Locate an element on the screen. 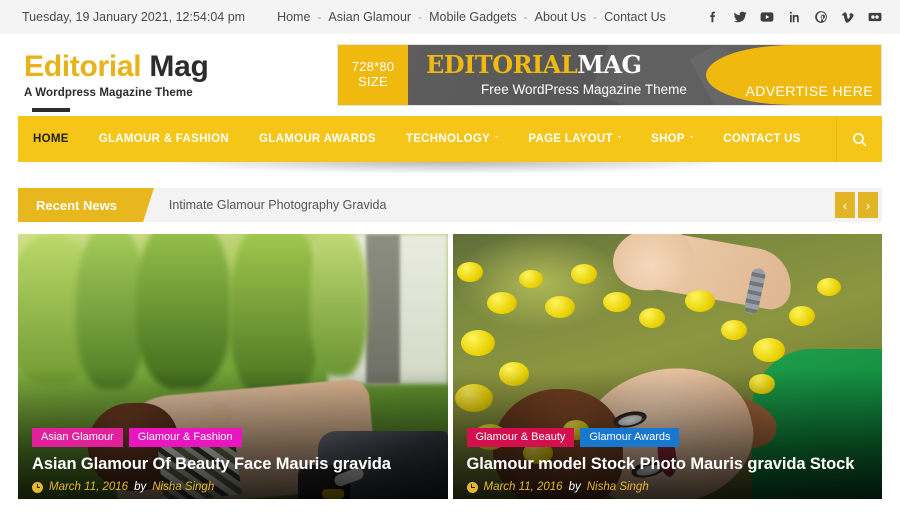 The image size is (900, 530). category-badge-glamour-beauty: Glamour & Beauty is located at coordinates (520, 437).